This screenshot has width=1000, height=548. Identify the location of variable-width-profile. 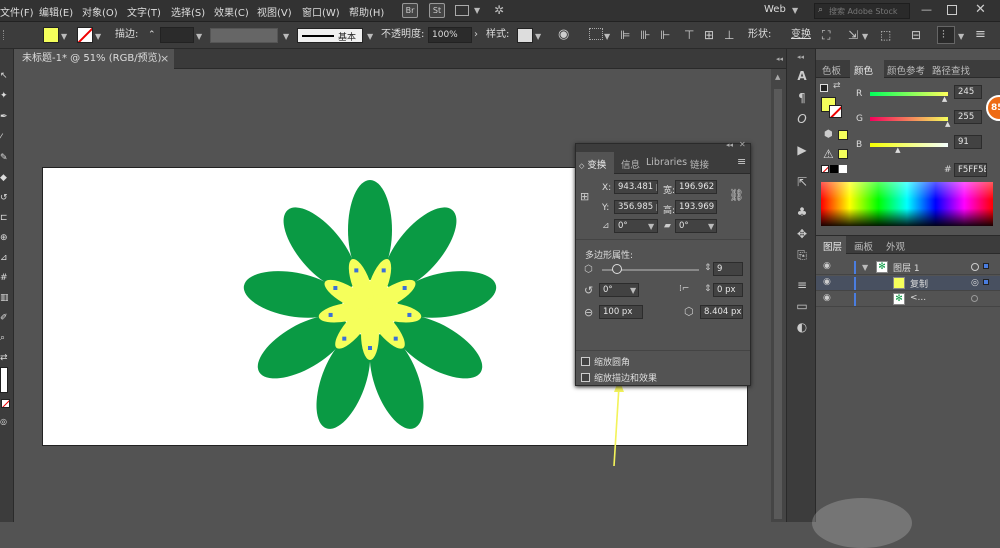
(244, 35).